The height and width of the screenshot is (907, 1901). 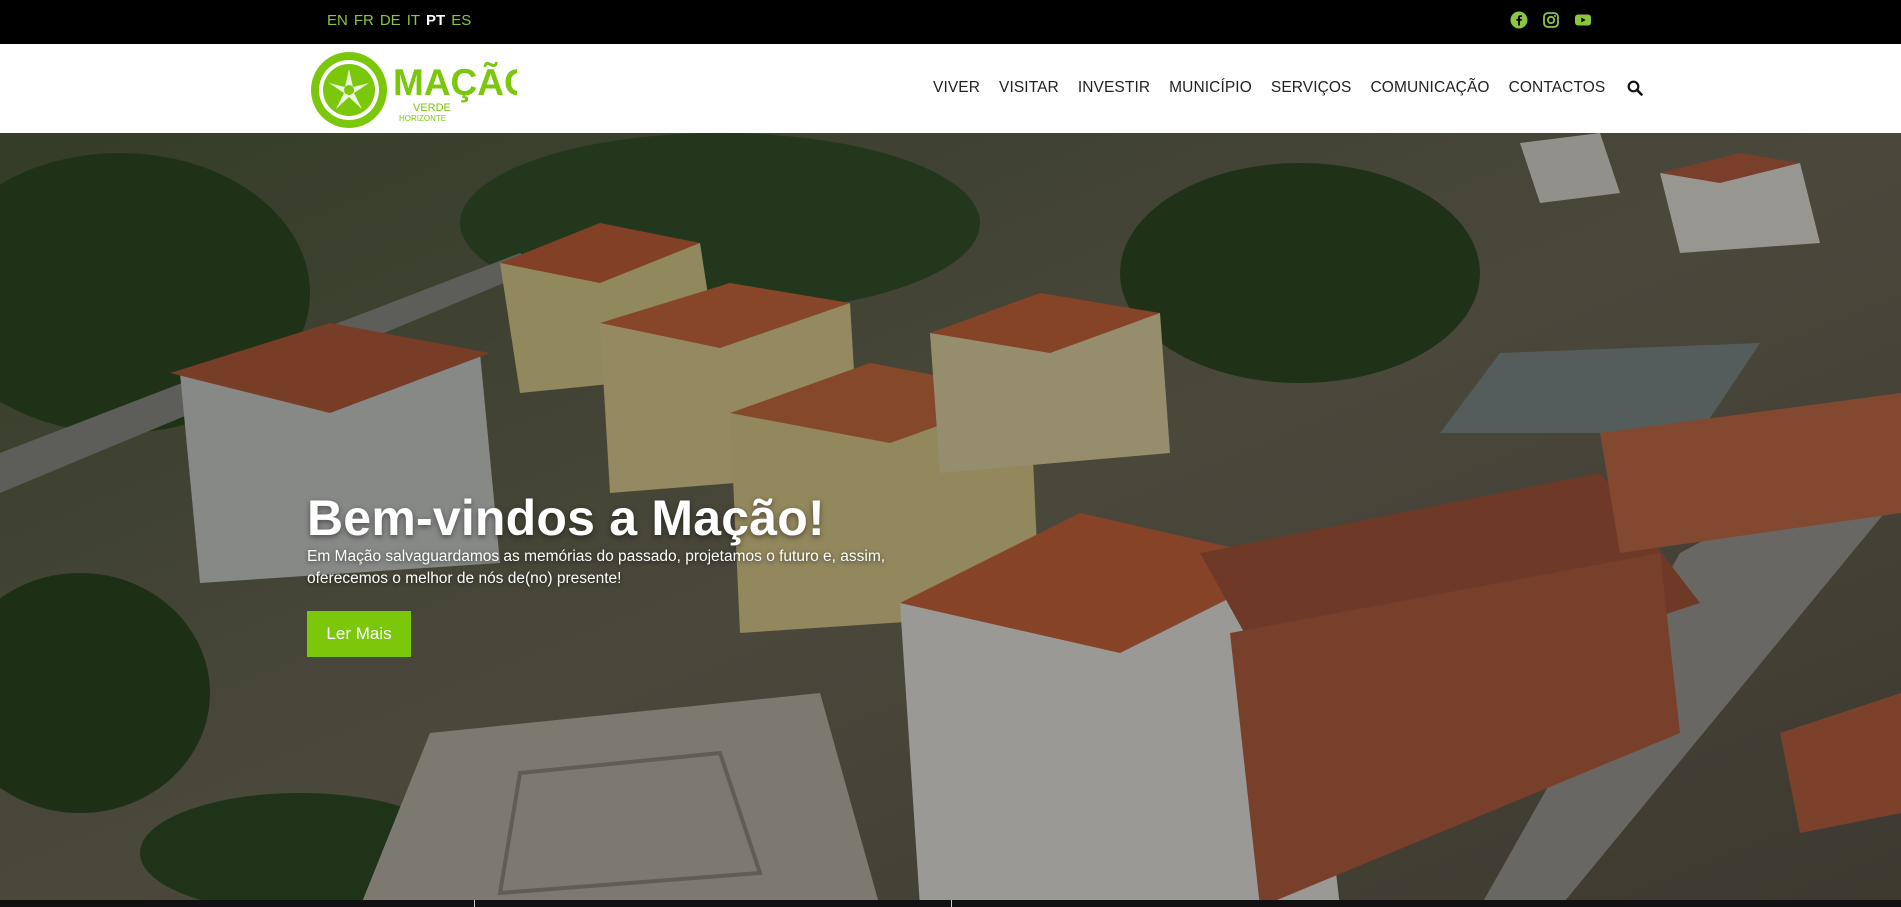 I want to click on logo-tagline-2: HORIZONTE, so click(x=422, y=118).